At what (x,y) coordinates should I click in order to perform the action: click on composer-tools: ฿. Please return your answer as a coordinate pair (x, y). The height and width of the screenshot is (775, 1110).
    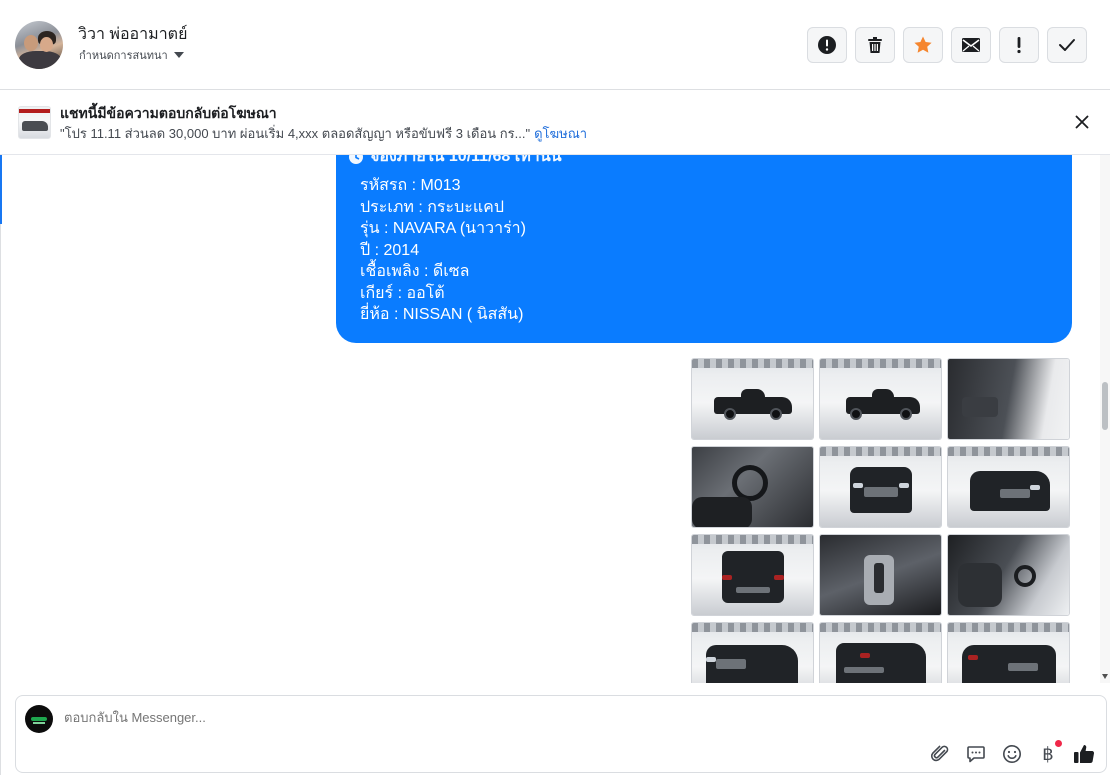
    Looking at the image, I should click on (1012, 753).